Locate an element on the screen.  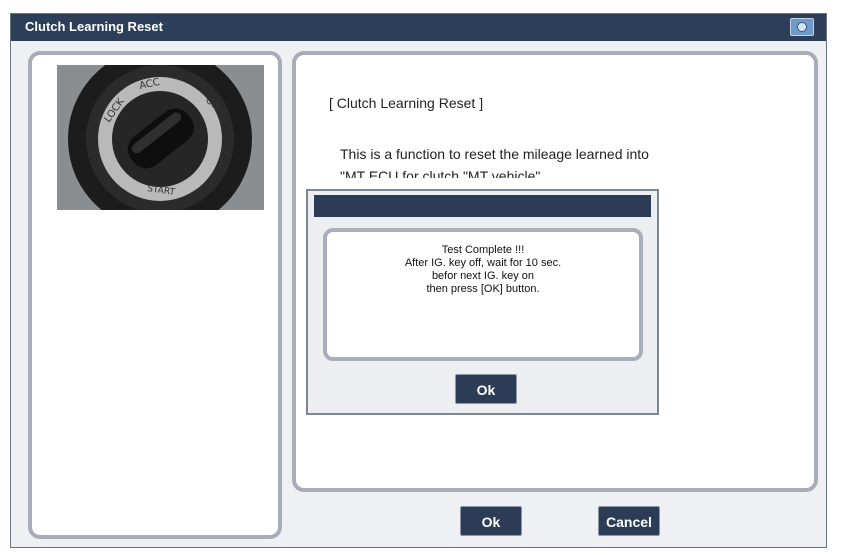
ok-button: Ok is located at coordinates (491, 521).